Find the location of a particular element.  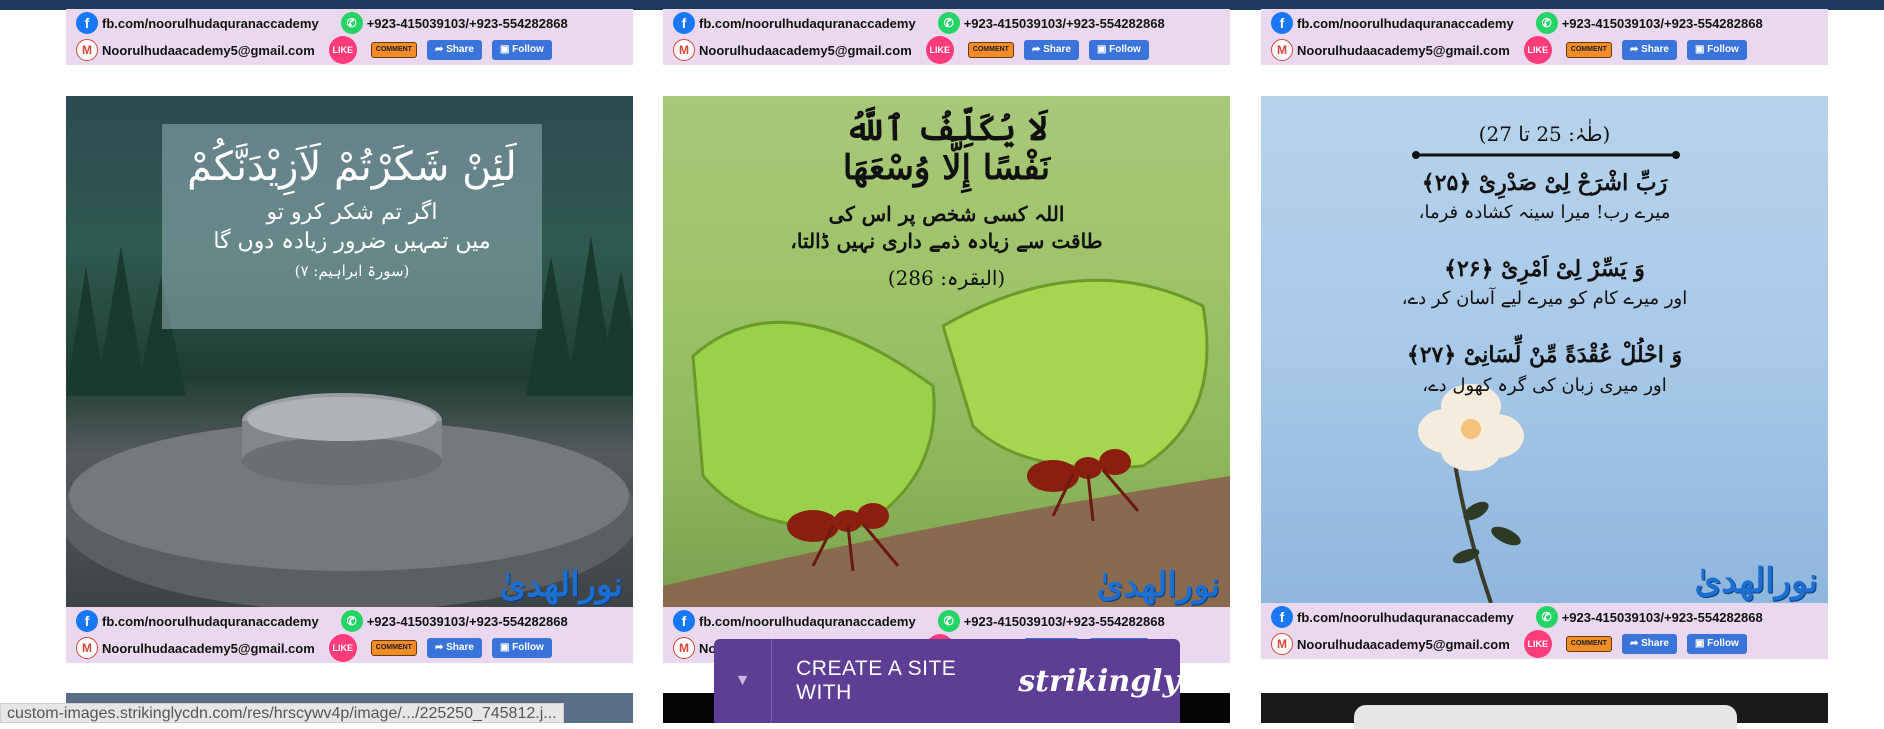

verse-25-urdu: میرے رب! میرا سینہ کشادہ فرما، is located at coordinates (1544, 212).